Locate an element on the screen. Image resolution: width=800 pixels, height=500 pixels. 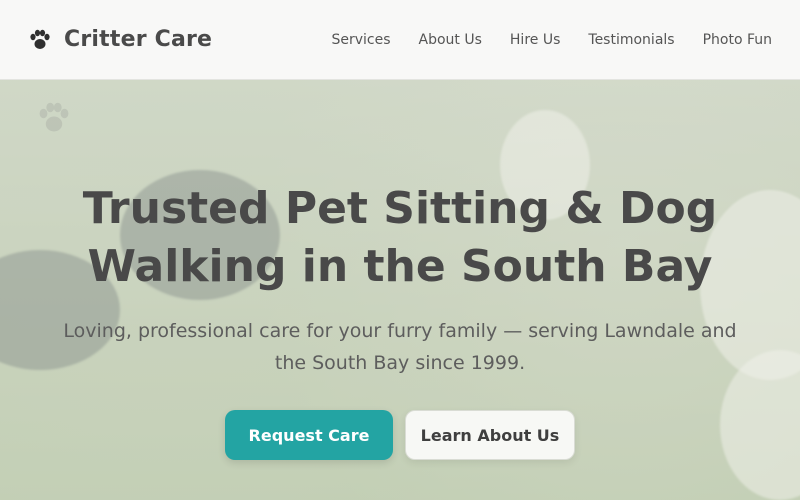
hero-title-line2: Walking in the South Bay is located at coordinates (400, 266).